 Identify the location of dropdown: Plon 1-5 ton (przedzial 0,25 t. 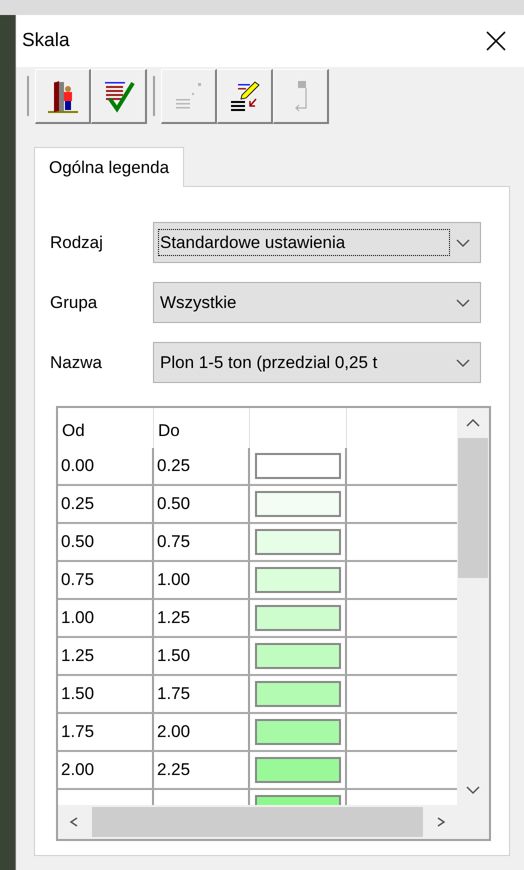
(317, 362).